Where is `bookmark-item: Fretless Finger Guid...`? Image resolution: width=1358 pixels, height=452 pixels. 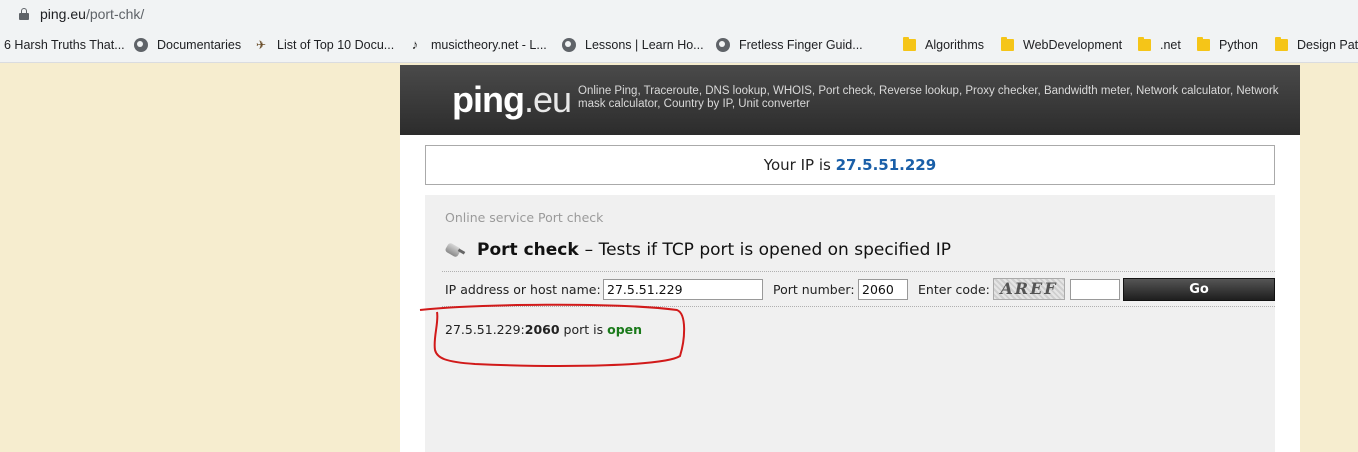 bookmark-item: Fretless Finger Guid... is located at coordinates (789, 45).